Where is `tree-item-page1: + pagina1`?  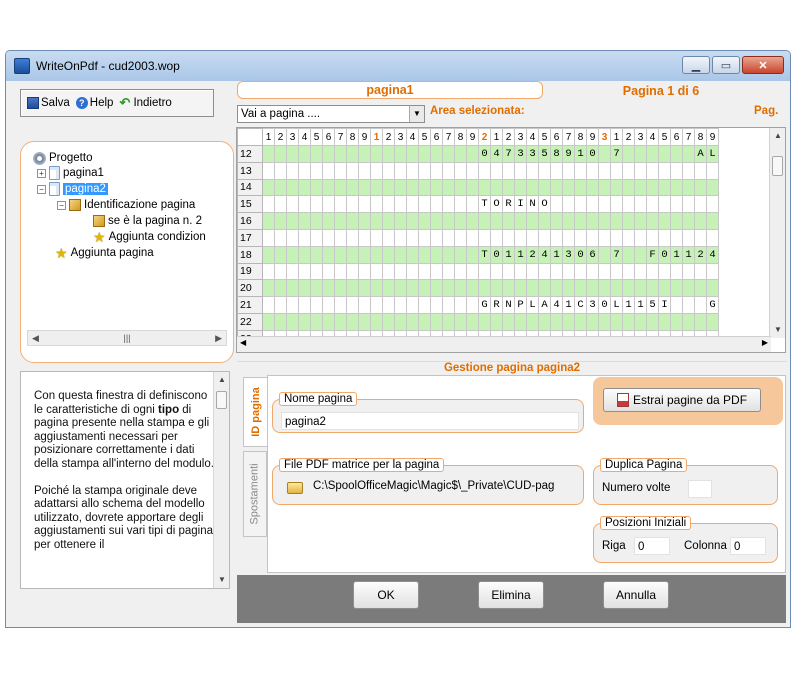
tree-item-page1: + pagina1 is located at coordinates (70, 173).